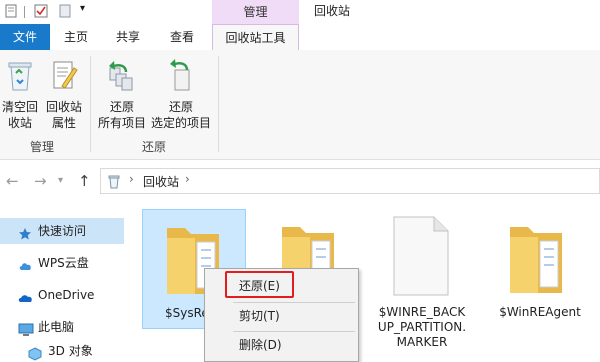 The width and height of the screenshot is (600, 362). Describe the element at coordinates (422, 342) in the screenshot. I see `file-name-line-3: MARKER` at that location.